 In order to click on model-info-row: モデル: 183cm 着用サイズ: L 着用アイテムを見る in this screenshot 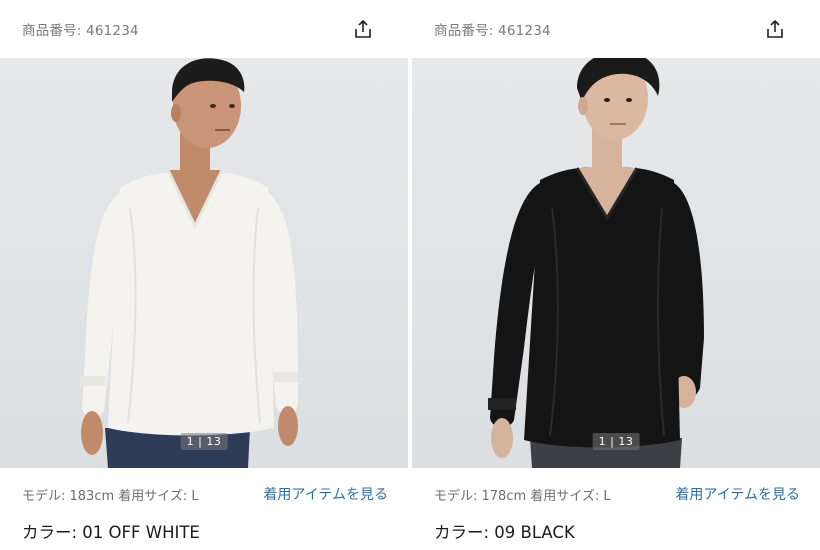, I will do `click(204, 486)`.